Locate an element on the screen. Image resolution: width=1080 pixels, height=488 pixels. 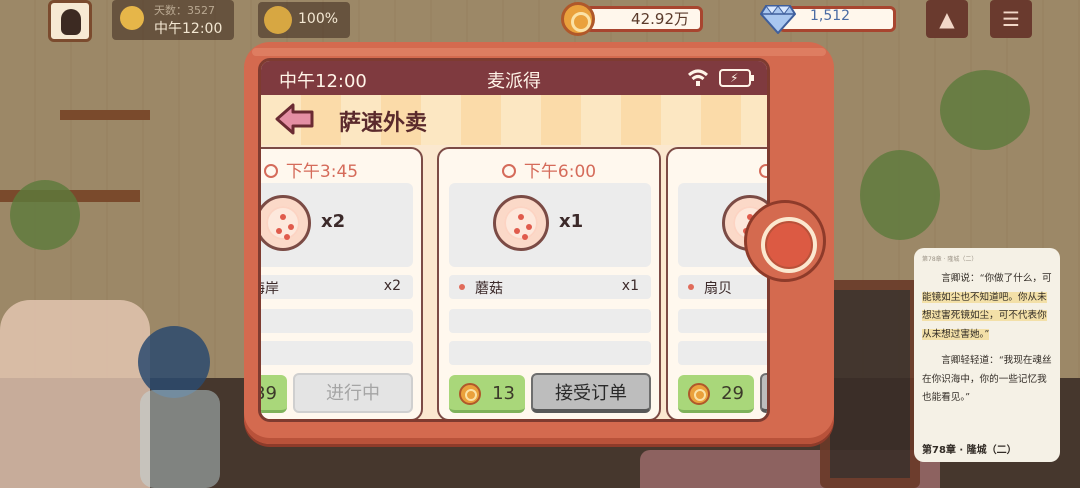
hamburger-icon: ☰ is located at coordinates (1011, 19).